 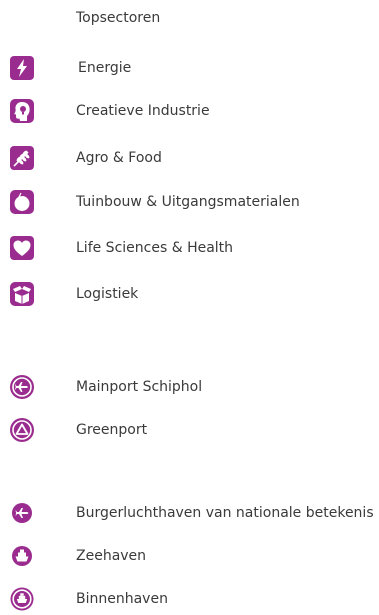 What do you see at coordinates (107, 294) in the screenshot?
I see `legend-item-label: Logistiek` at bounding box center [107, 294].